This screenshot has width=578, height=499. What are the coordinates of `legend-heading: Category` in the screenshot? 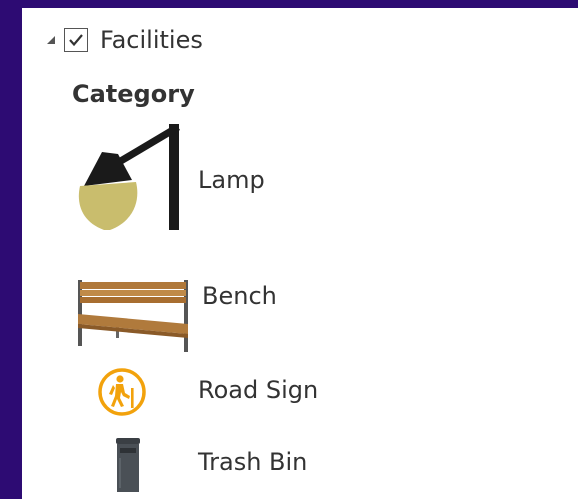 It's located at (133, 94).